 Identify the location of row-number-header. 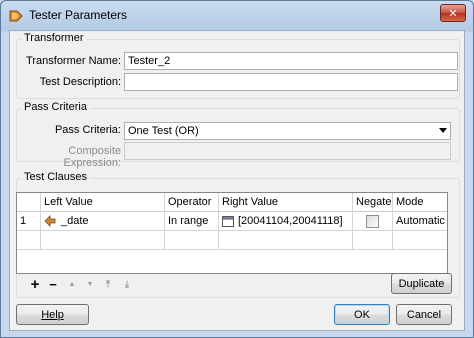
(29, 202).